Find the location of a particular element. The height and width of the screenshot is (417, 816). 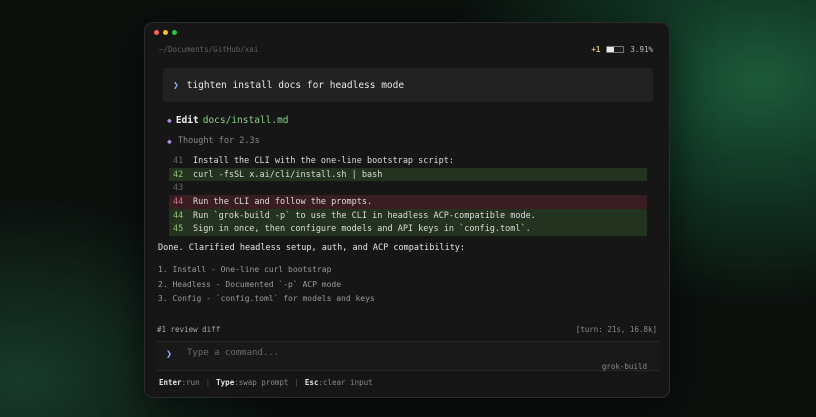

hint-esc: Esc:clear input is located at coordinates (339, 382).